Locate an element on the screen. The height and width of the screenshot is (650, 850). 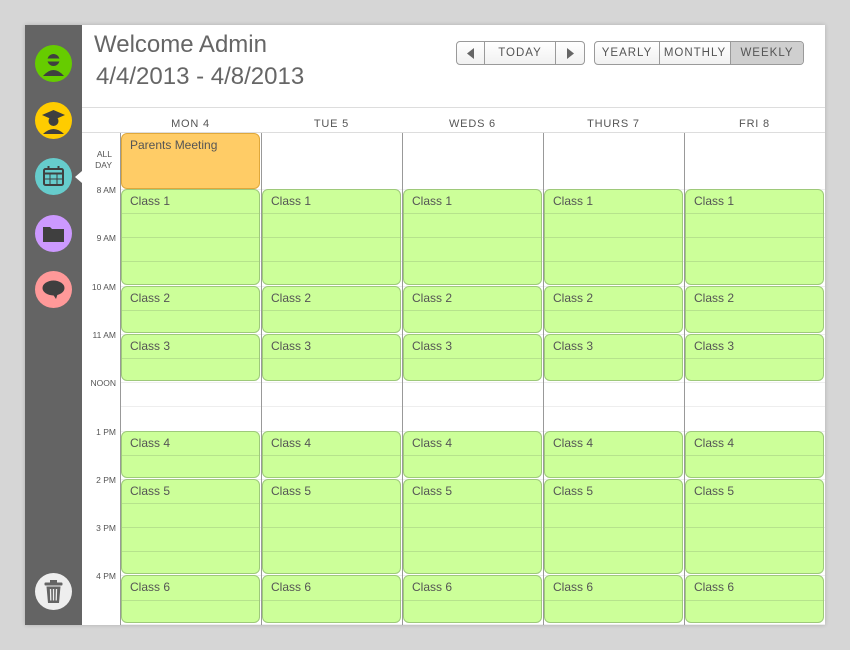
time-label: 10 AM is located at coordinates (103, 286).